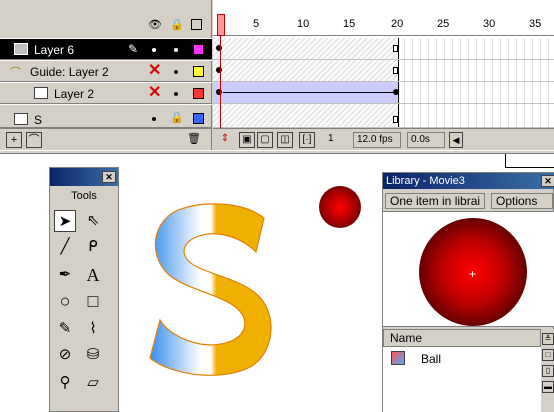 The height and width of the screenshot is (412, 554). What do you see at coordinates (307, 140) in the screenshot?
I see `modify-markers-icon: [·]` at bounding box center [307, 140].